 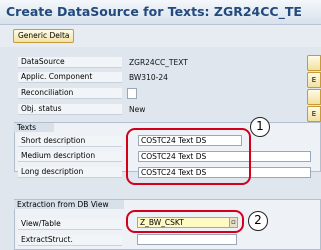 I want to click on extract-struct-field, so click(x=187, y=239).